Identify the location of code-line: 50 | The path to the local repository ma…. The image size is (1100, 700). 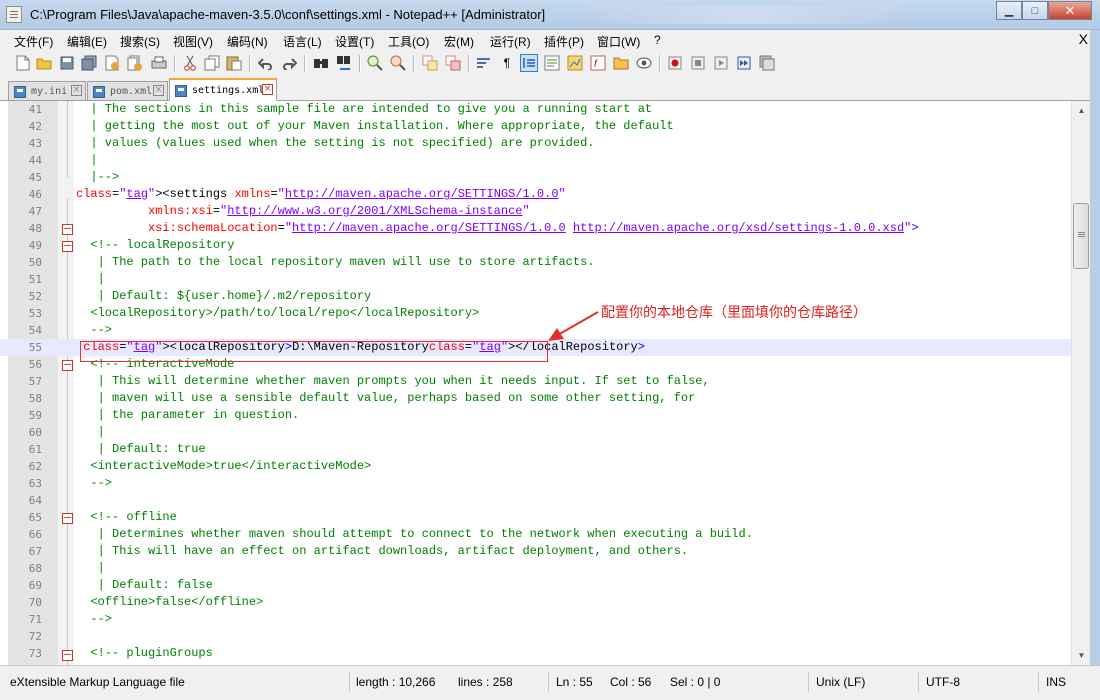
(535, 262).